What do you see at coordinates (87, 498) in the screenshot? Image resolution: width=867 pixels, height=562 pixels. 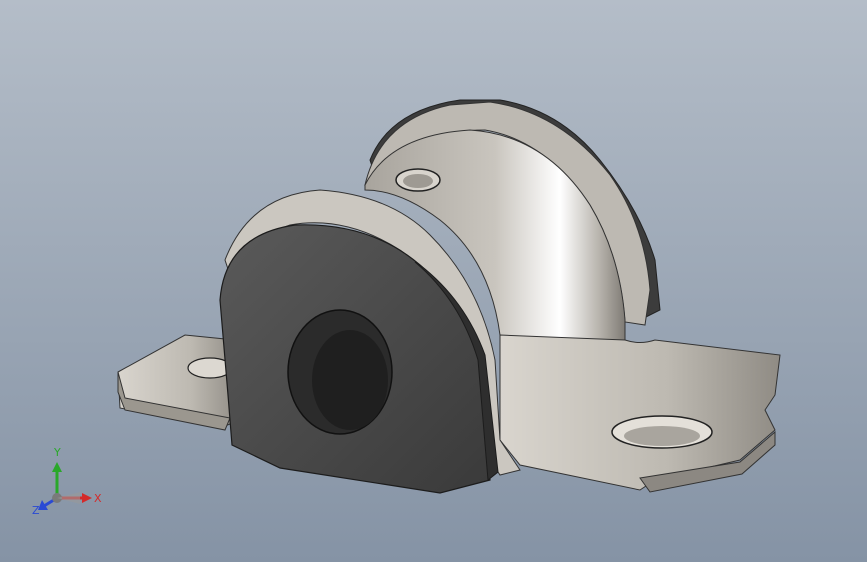 I see `triad-x-arrow` at bounding box center [87, 498].